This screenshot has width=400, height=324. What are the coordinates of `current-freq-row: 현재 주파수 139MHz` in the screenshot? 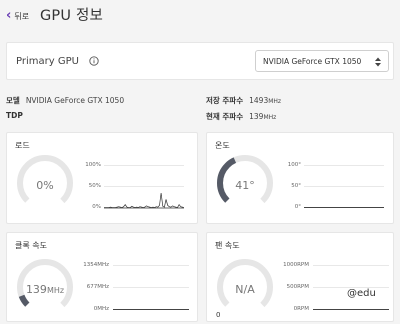 It's located at (241, 116).